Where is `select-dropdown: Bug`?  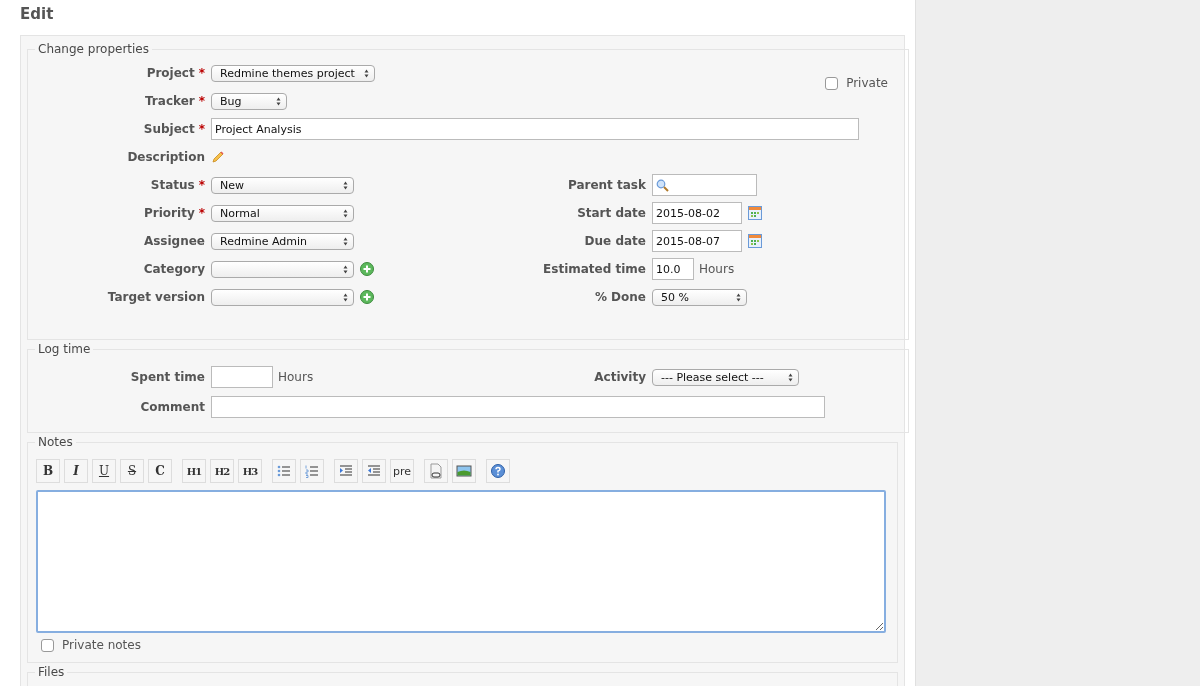
select-dropdown: Bug is located at coordinates (249, 101).